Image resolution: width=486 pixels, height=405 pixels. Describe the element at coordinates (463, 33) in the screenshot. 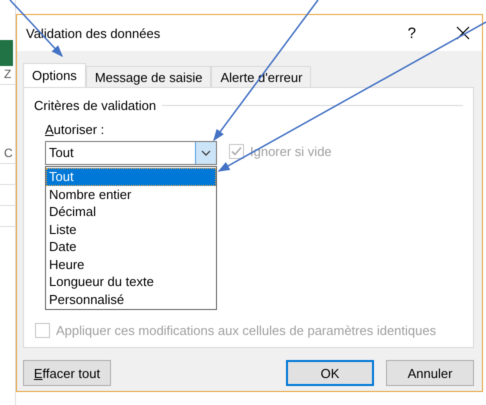

I see `close-icon` at that location.